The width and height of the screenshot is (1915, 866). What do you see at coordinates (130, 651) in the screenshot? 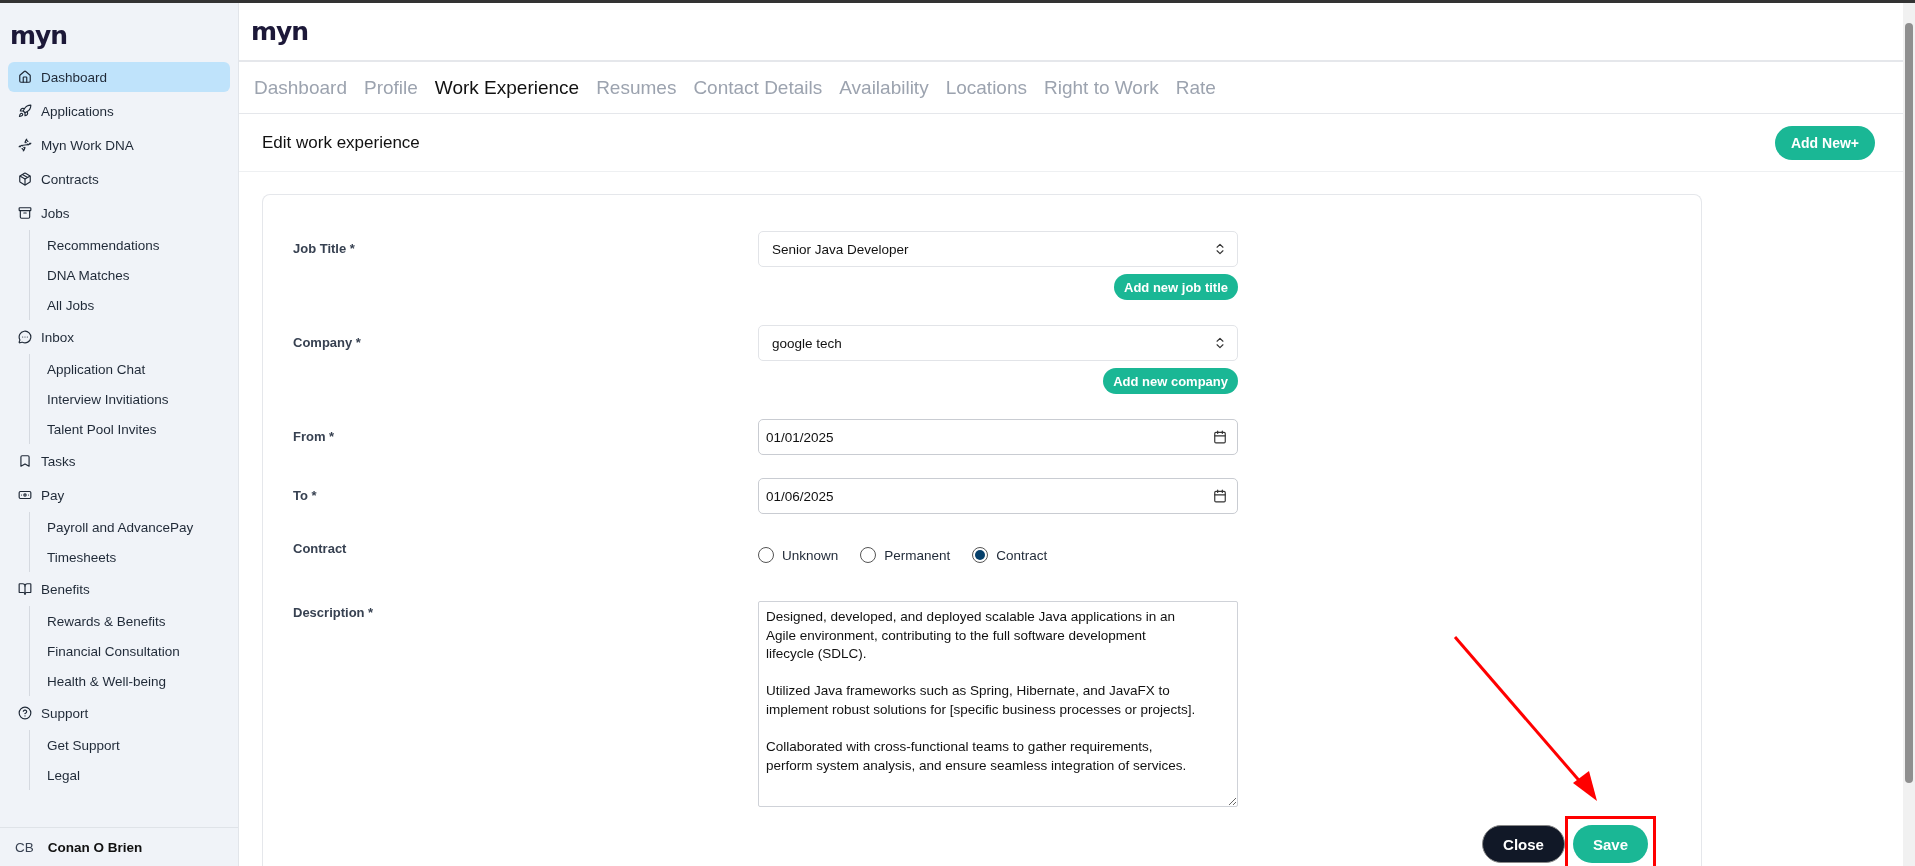
I see `nav-subitem: Financial Consultation` at bounding box center [130, 651].